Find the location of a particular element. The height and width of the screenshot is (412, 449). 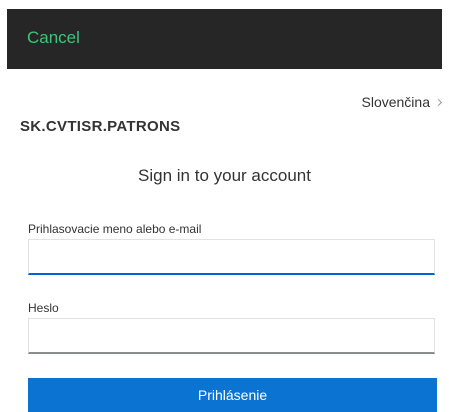

username-input is located at coordinates (231, 257).